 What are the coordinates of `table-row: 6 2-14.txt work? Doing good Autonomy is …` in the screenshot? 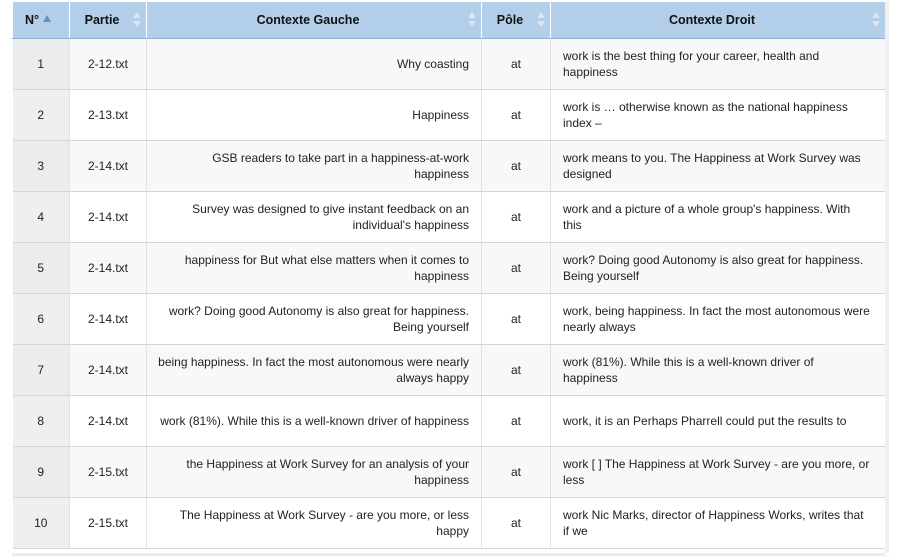 It's located at (449, 319).